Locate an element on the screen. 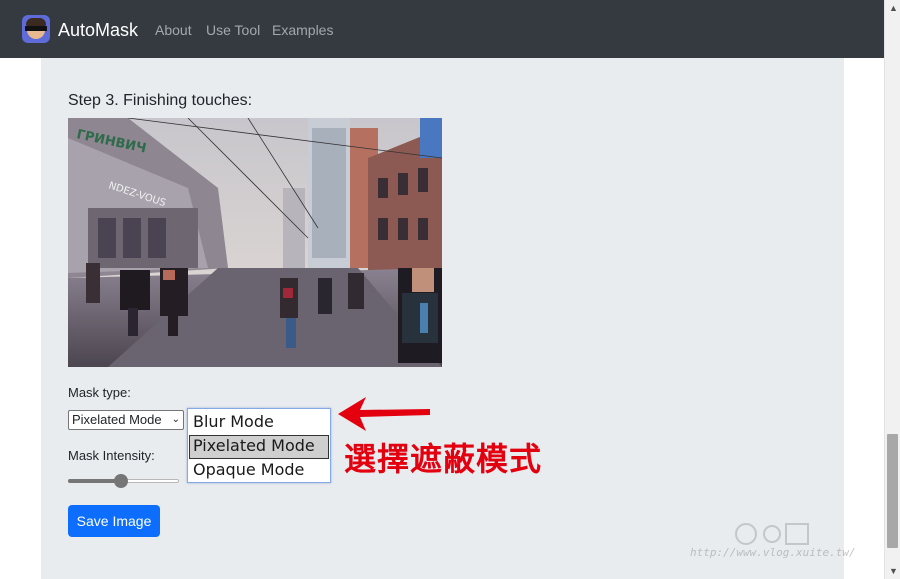  mask-intensity-label: Mask Intensity: is located at coordinates (111, 455).